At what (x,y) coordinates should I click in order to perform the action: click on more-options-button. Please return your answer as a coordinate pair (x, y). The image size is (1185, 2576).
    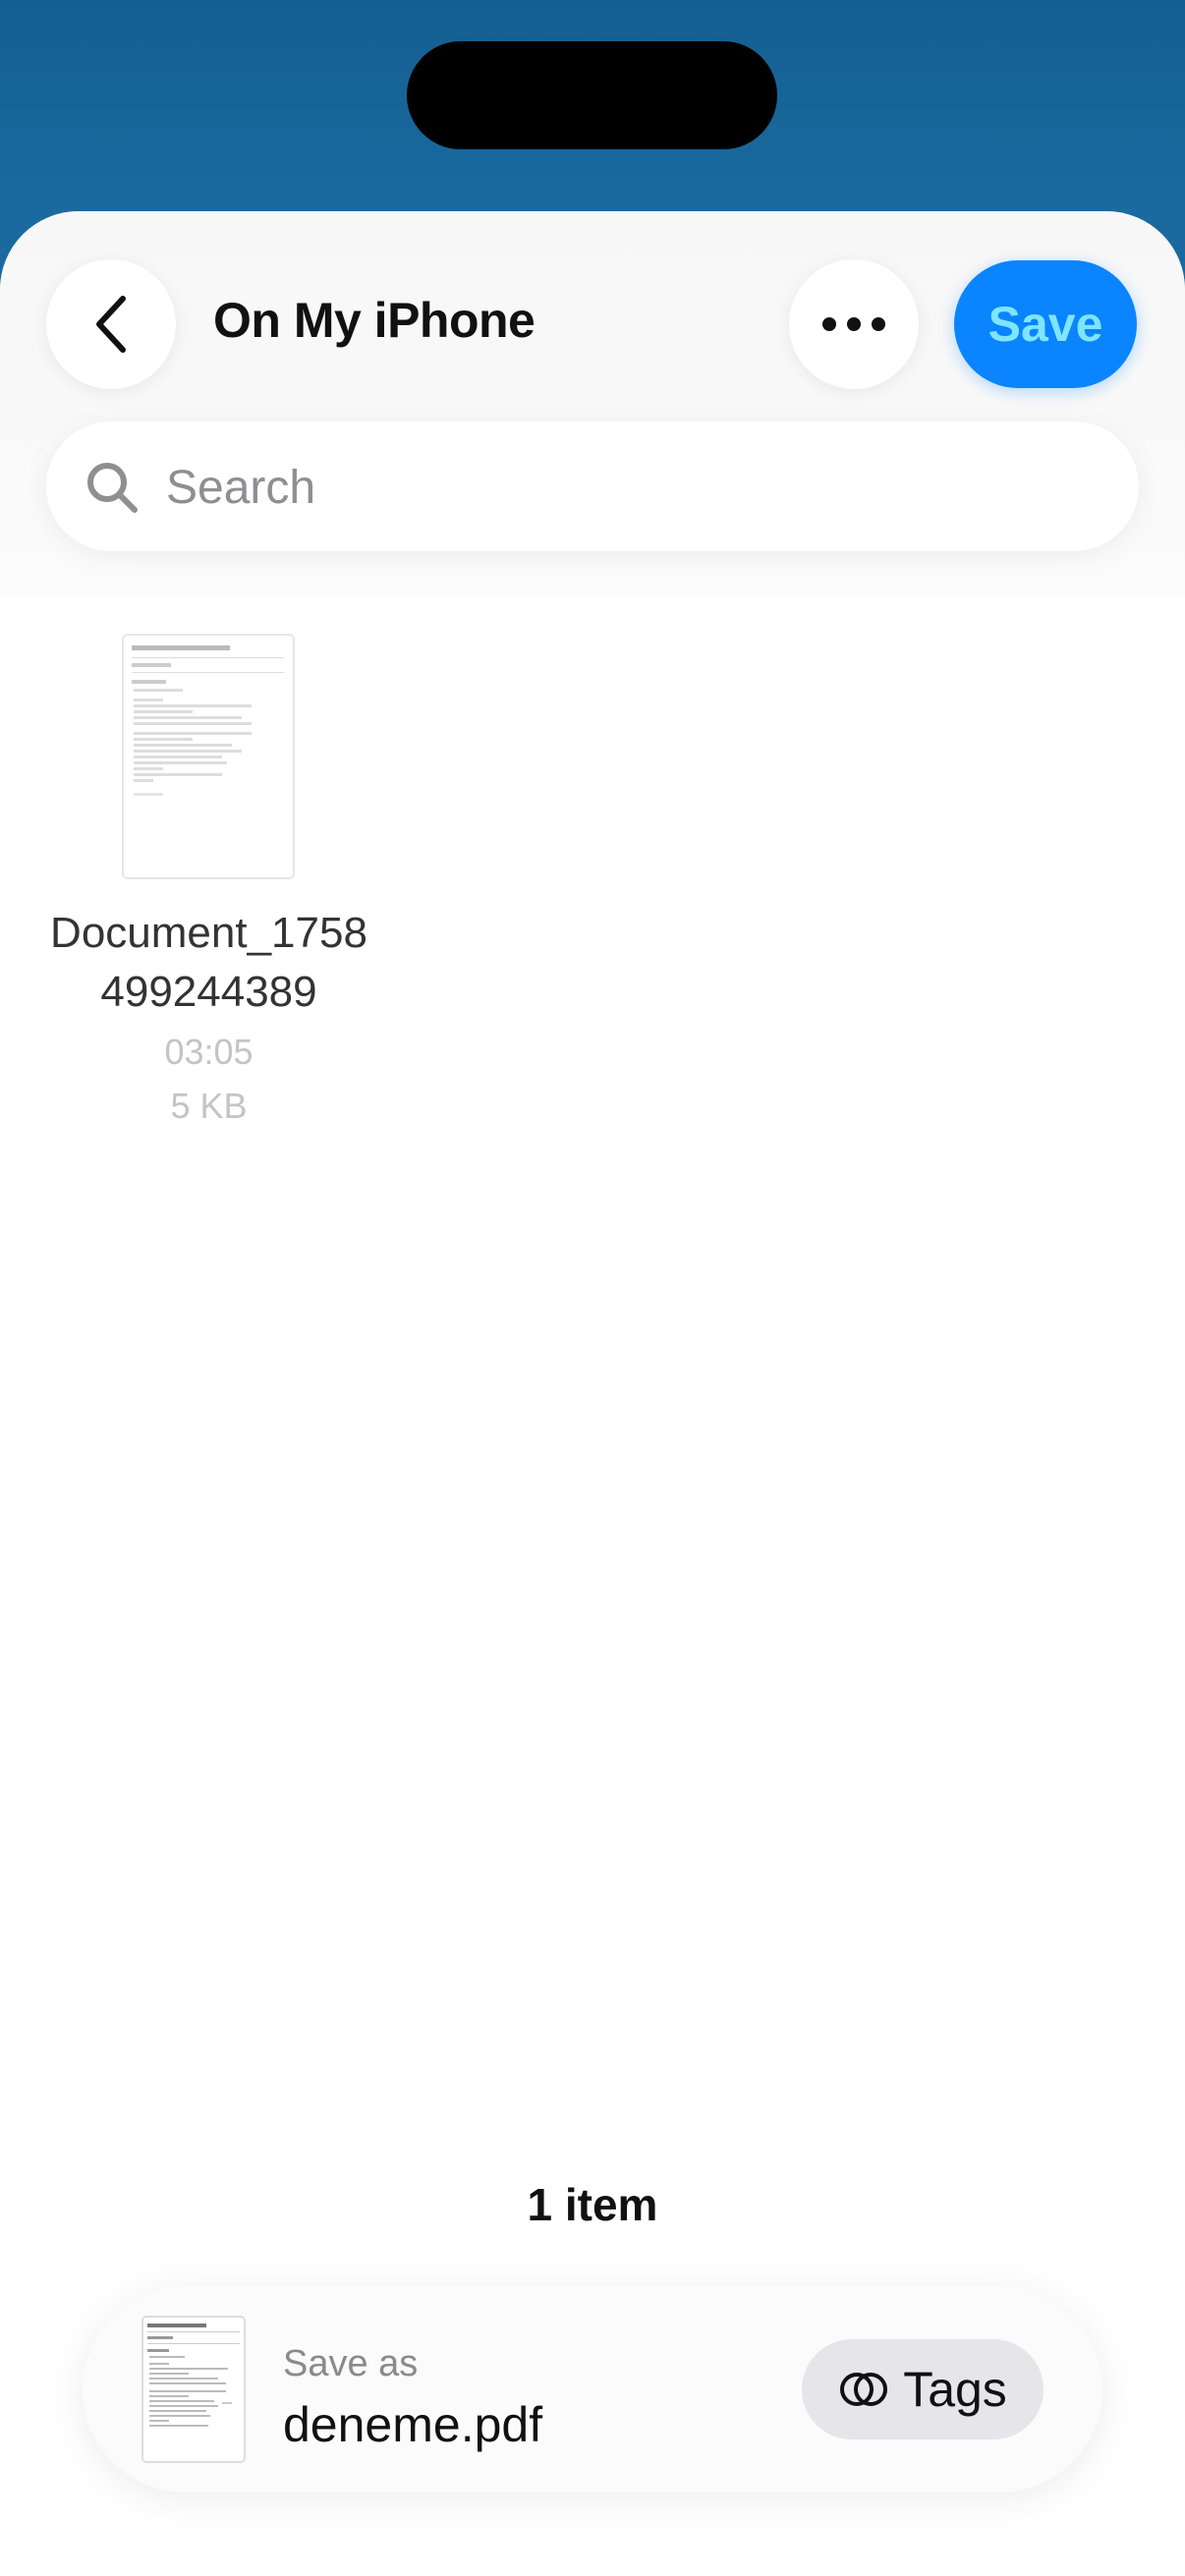
    Looking at the image, I should click on (854, 324).